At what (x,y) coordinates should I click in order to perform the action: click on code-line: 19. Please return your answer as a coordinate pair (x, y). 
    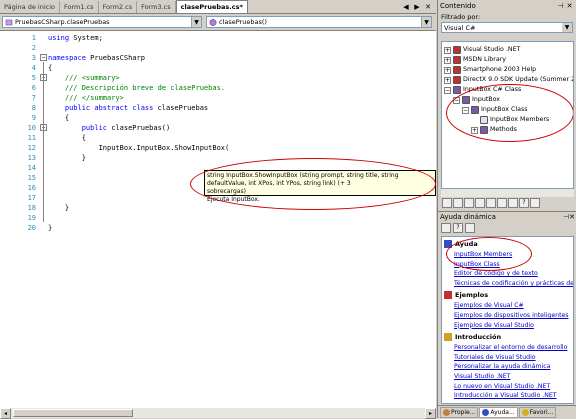
    Looking at the image, I should click on (218, 218).